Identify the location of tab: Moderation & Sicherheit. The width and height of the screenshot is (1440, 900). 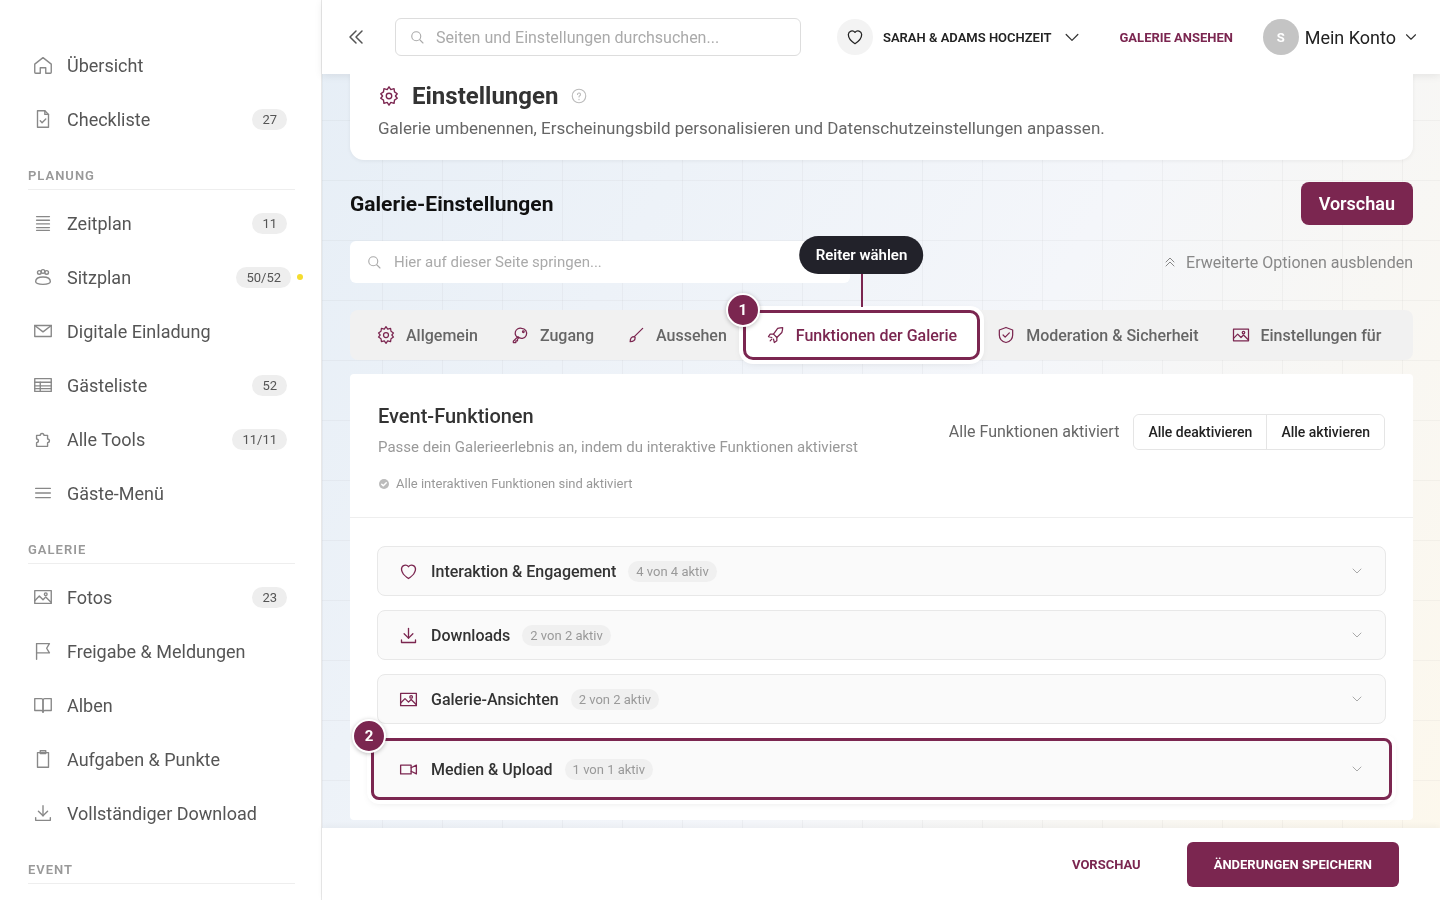
(1097, 335).